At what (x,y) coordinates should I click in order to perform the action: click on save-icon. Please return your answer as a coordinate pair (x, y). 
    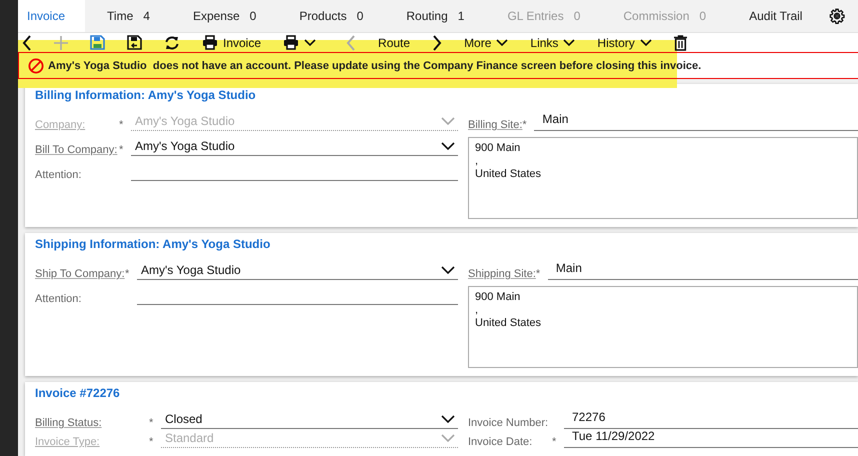
    Looking at the image, I should click on (134, 42).